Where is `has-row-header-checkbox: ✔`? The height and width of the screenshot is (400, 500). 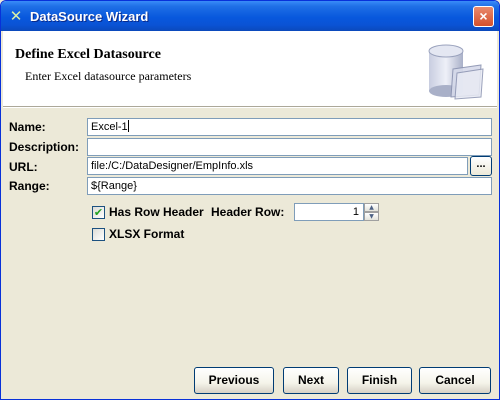 has-row-header-checkbox: ✔ is located at coordinates (98, 212).